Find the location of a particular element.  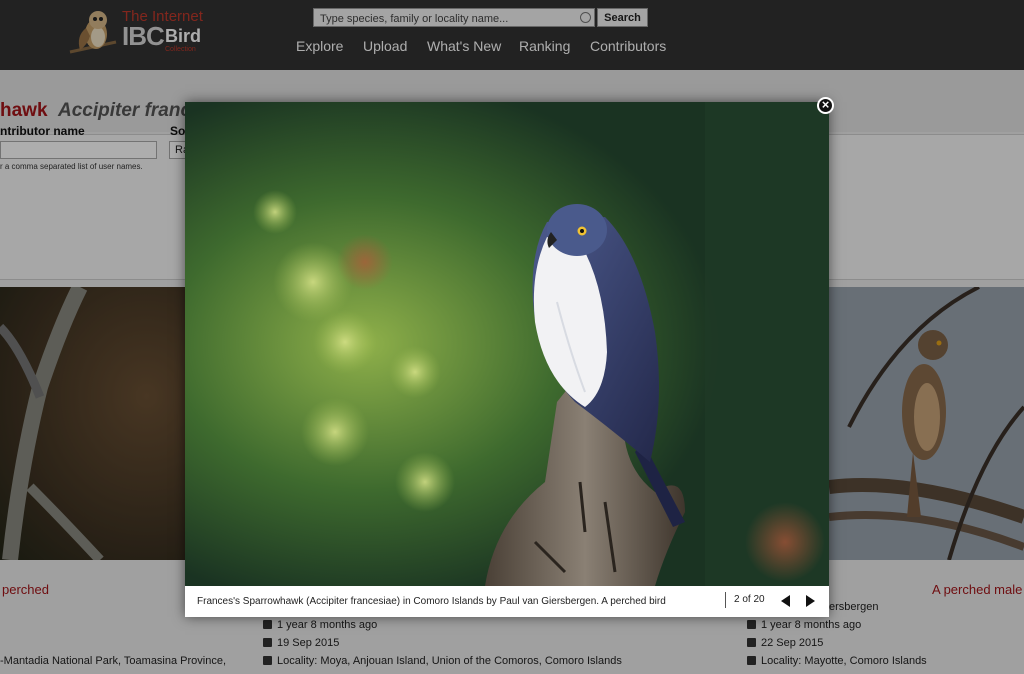

caption-divider is located at coordinates (725, 600).